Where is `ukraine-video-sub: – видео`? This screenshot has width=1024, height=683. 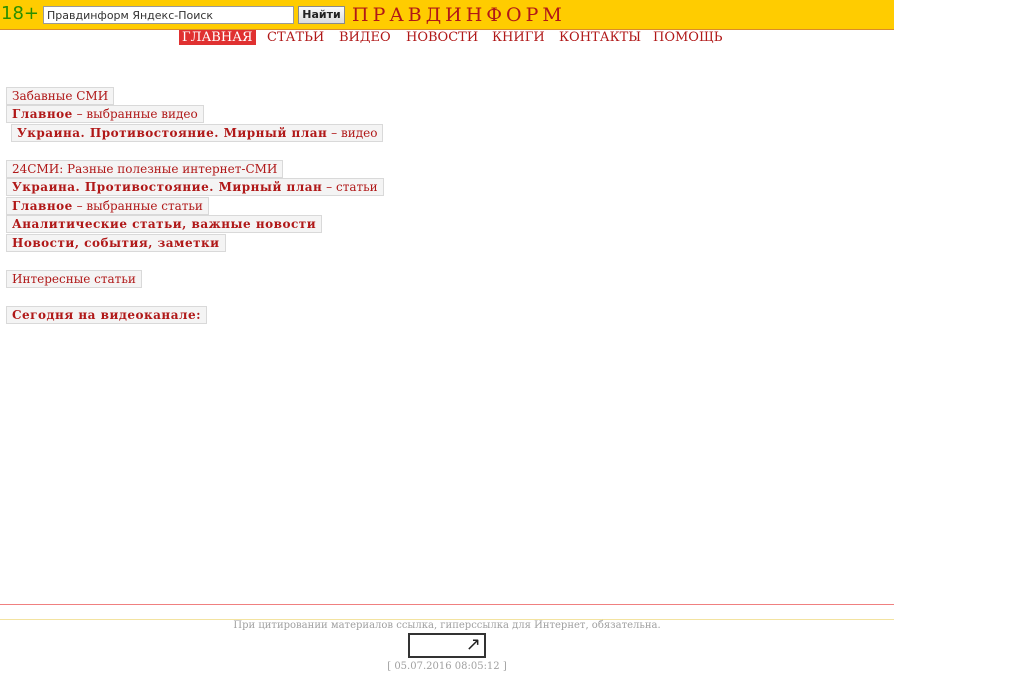 ukraine-video-sub: – видео is located at coordinates (352, 133).